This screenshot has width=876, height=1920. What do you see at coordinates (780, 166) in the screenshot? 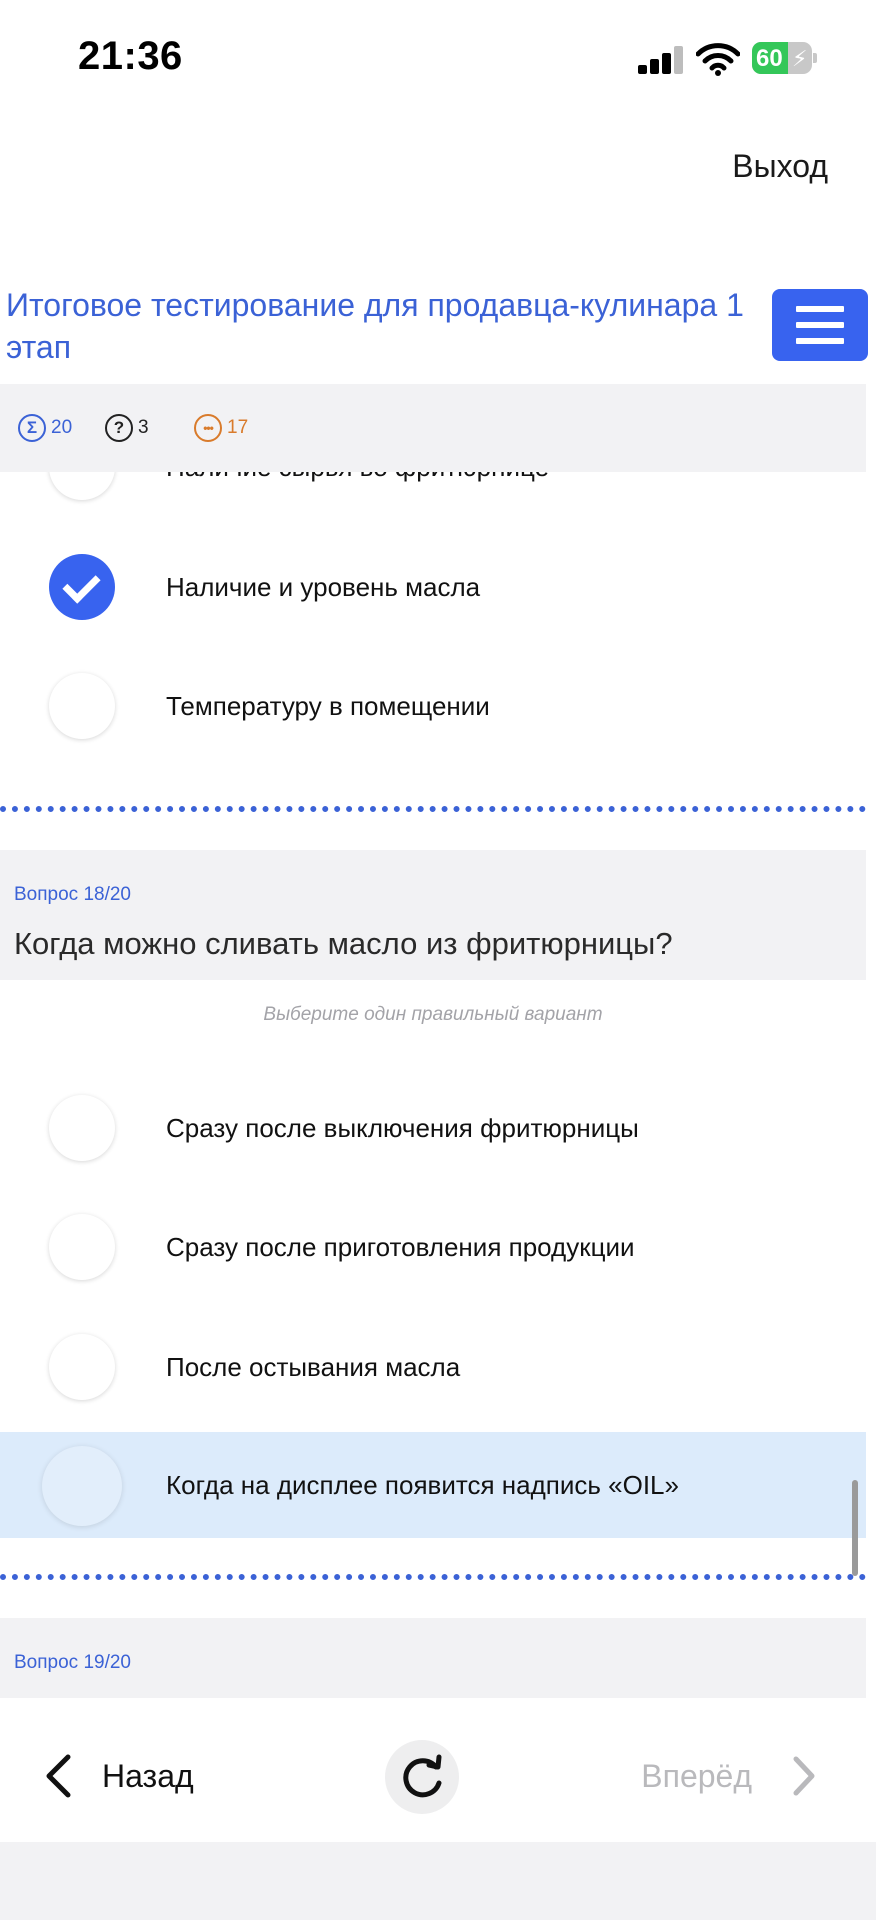
I see `exit-button: Выход` at bounding box center [780, 166].